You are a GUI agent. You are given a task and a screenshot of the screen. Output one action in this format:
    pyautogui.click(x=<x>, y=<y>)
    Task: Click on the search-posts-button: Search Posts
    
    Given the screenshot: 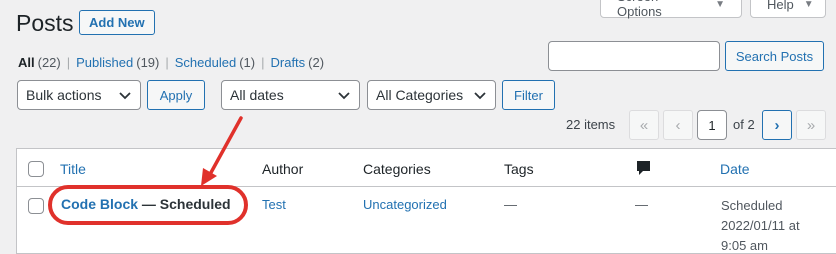 What is the action you would take?
    pyautogui.click(x=774, y=56)
    